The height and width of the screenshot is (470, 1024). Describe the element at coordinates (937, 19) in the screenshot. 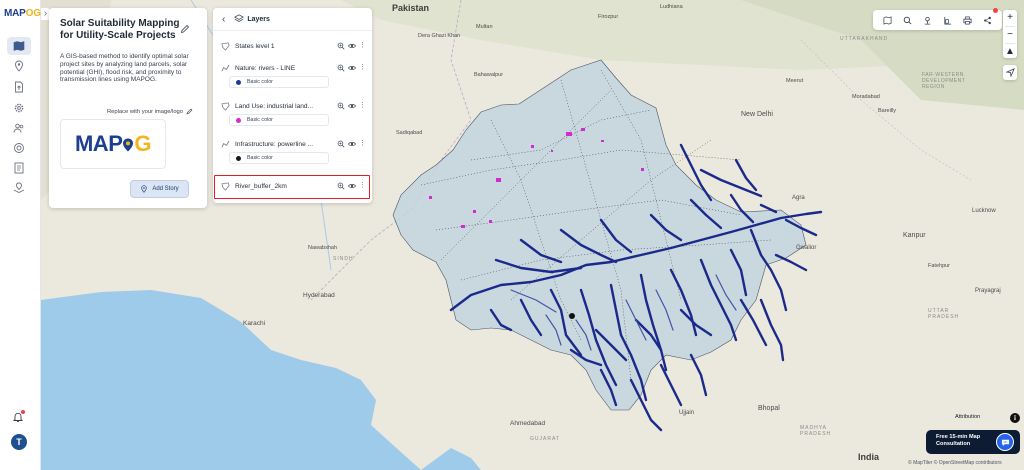

I see `map-toolbar` at that location.